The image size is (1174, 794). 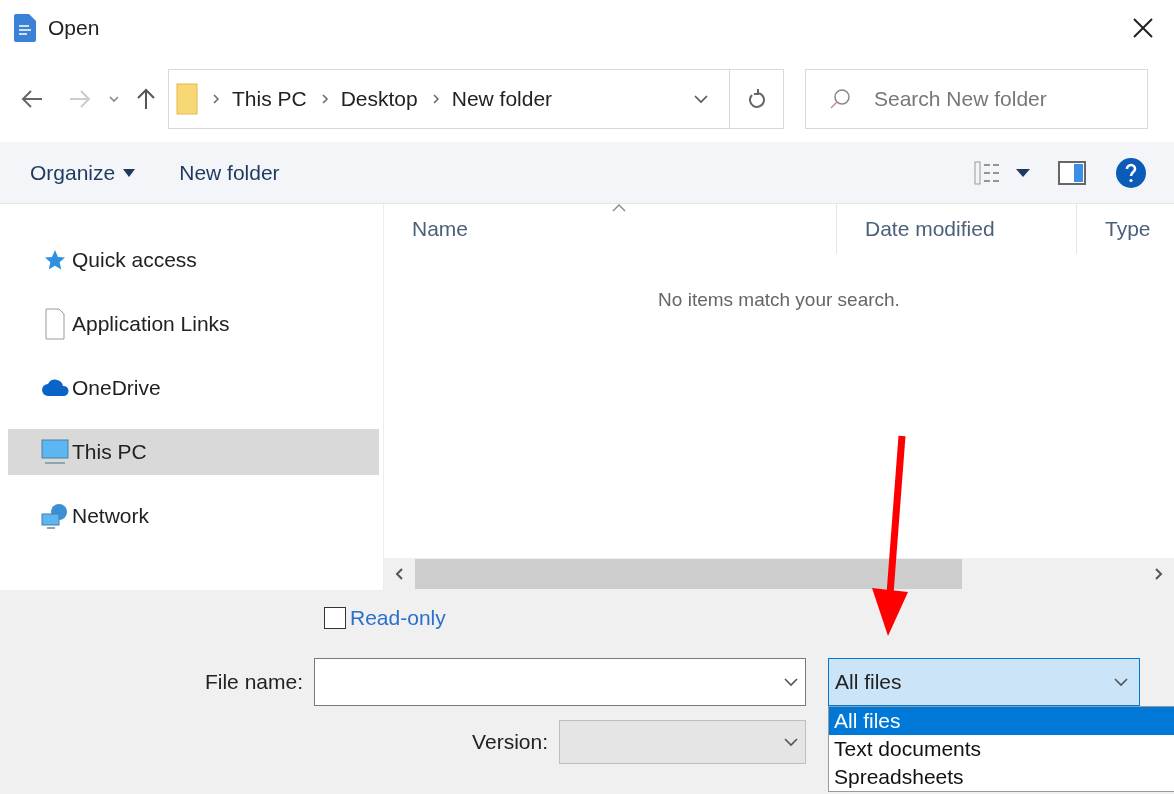 I want to click on dropdown-option: All files, so click(x=1001, y=721).